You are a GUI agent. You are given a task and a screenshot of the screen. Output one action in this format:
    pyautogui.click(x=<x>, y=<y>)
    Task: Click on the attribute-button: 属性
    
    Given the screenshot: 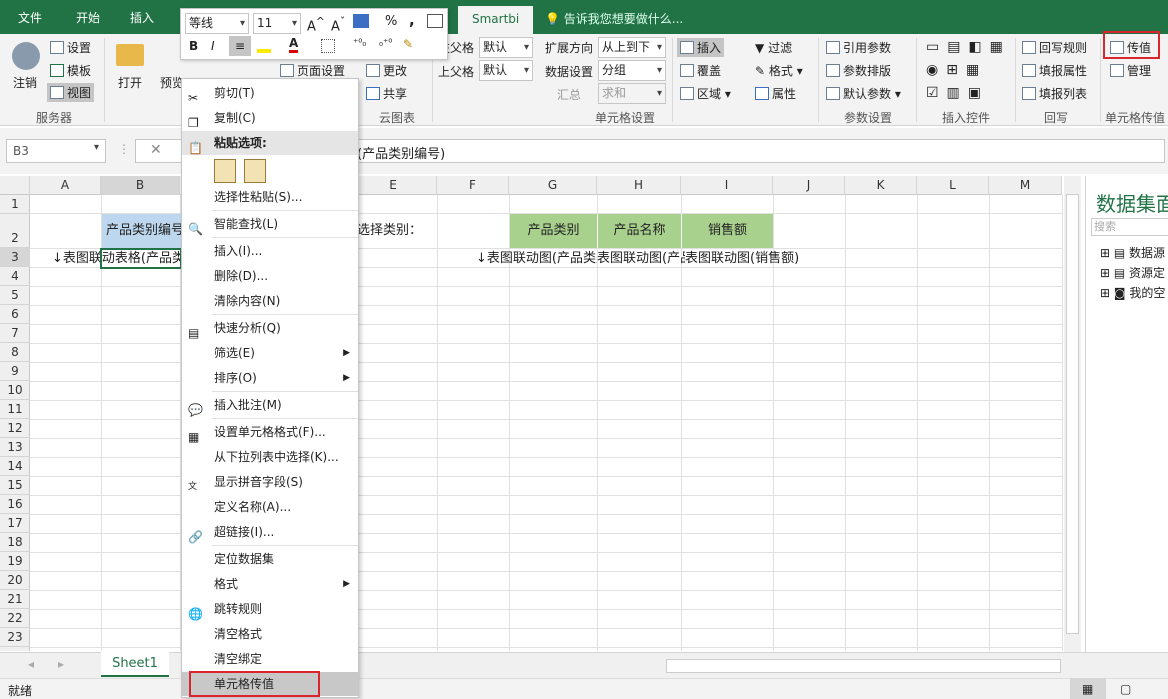 What is the action you would take?
    pyautogui.click(x=775, y=93)
    